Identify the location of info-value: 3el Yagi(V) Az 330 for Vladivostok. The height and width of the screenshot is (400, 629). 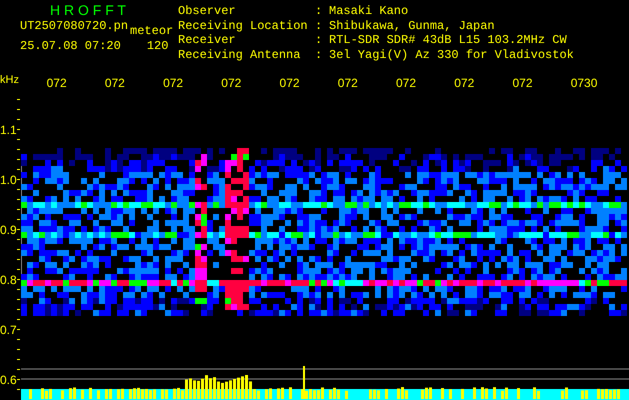
(451, 55).